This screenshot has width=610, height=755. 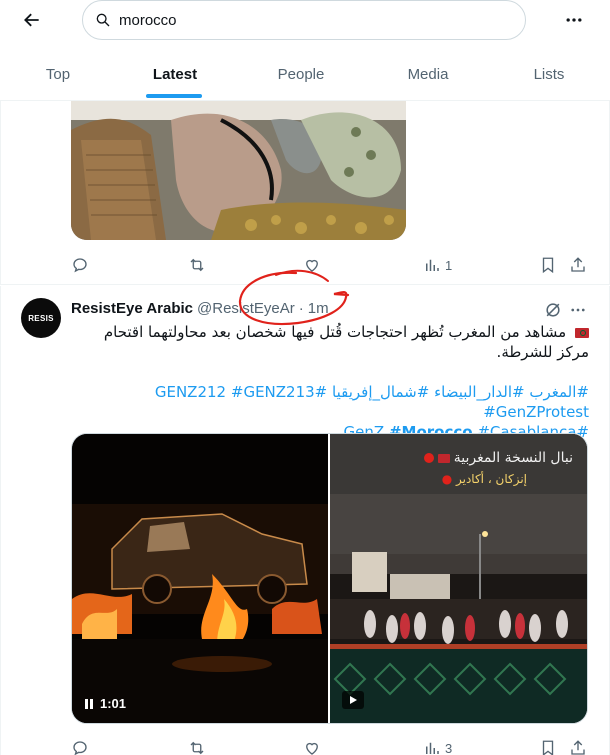 I want to click on tab-label: Top, so click(x=58, y=74).